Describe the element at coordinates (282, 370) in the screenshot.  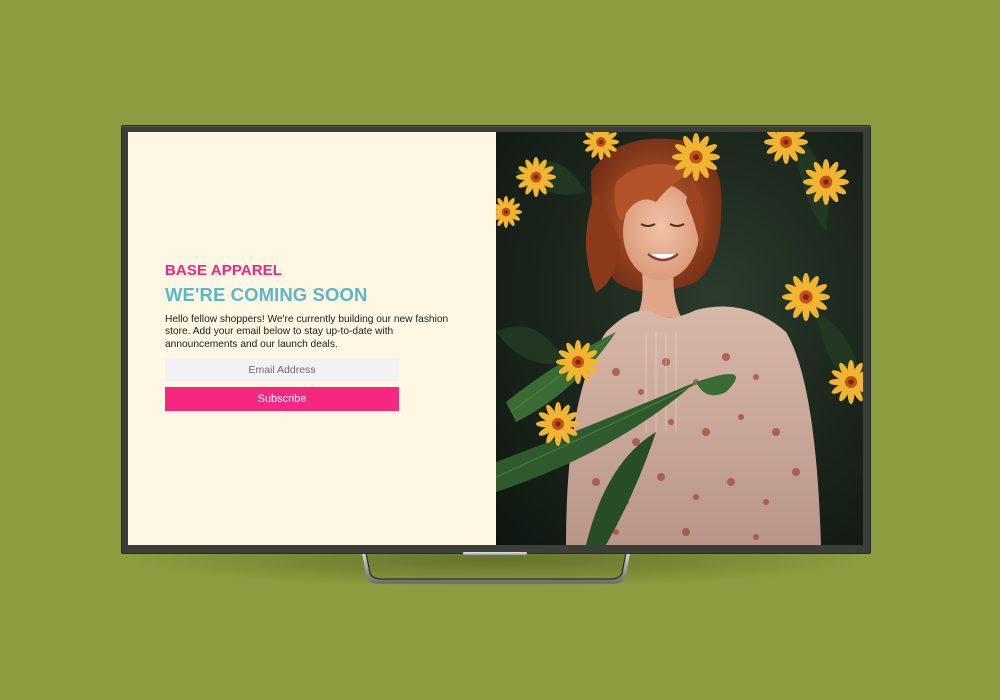
I see `email-input: Email Address` at that location.